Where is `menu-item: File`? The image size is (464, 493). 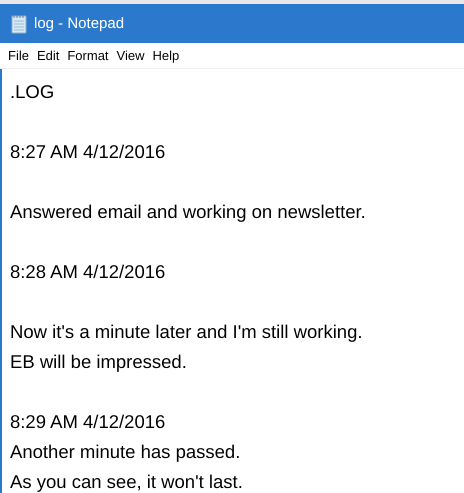 menu-item: File is located at coordinates (18, 55).